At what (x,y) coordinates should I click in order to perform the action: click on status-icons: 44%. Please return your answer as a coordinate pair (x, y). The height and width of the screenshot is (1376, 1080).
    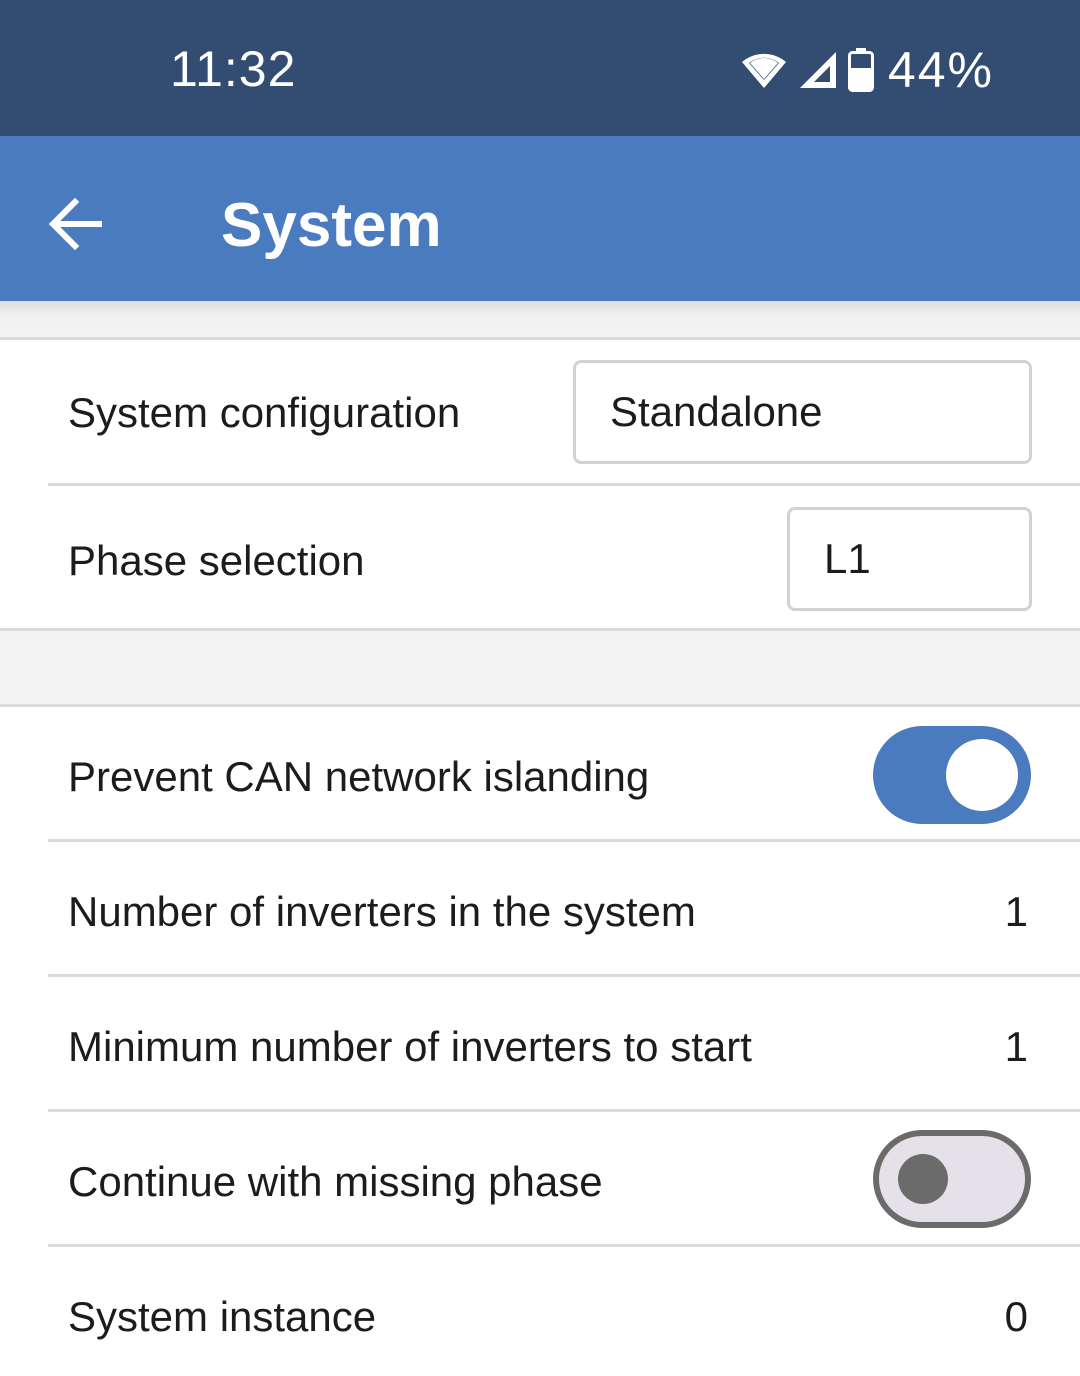
    Looking at the image, I should click on (867, 70).